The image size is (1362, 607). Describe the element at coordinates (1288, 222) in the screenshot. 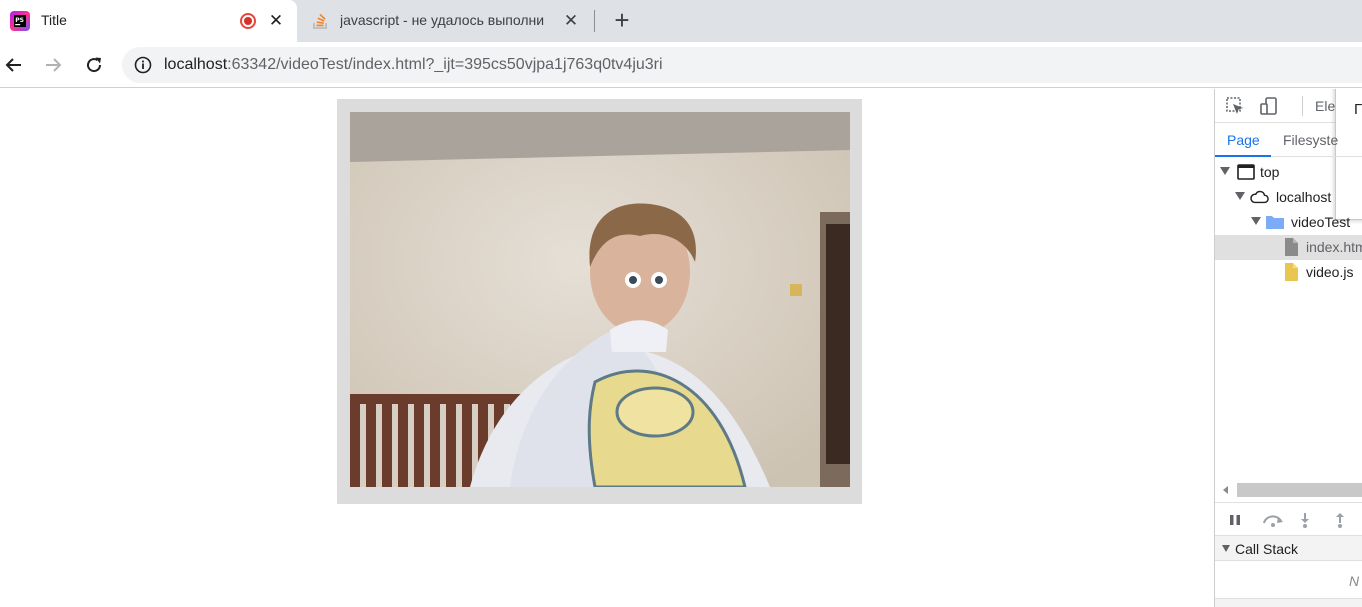

I see `tree-item-videotest: videoTest` at that location.